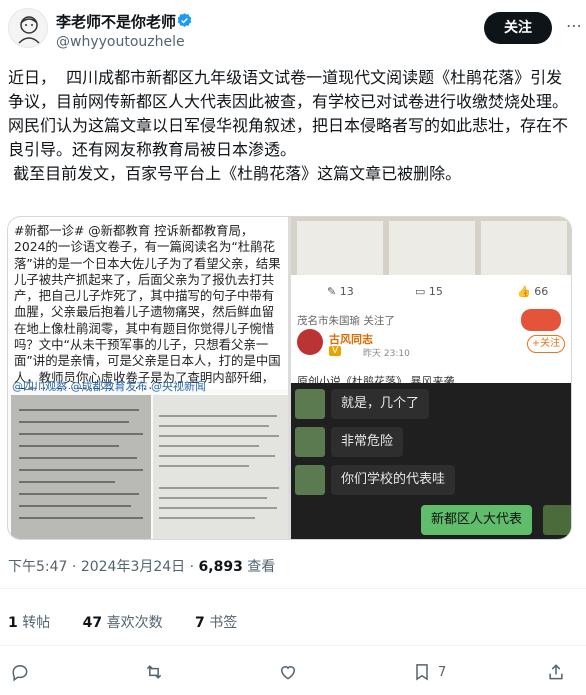 The width and height of the screenshot is (586, 695). I want to click on more-options-icon: ⋯, so click(574, 26).